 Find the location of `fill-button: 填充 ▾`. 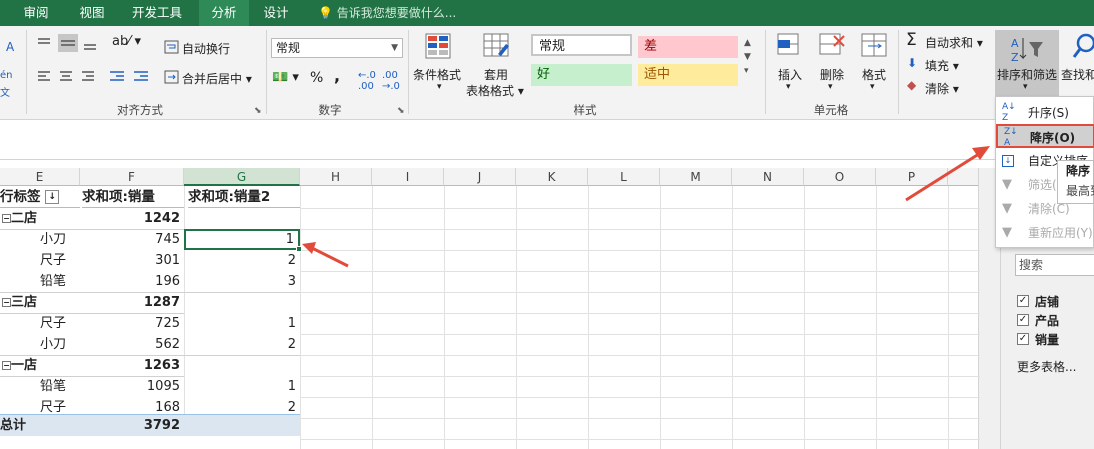

fill-button: 填充 ▾ is located at coordinates (942, 65).